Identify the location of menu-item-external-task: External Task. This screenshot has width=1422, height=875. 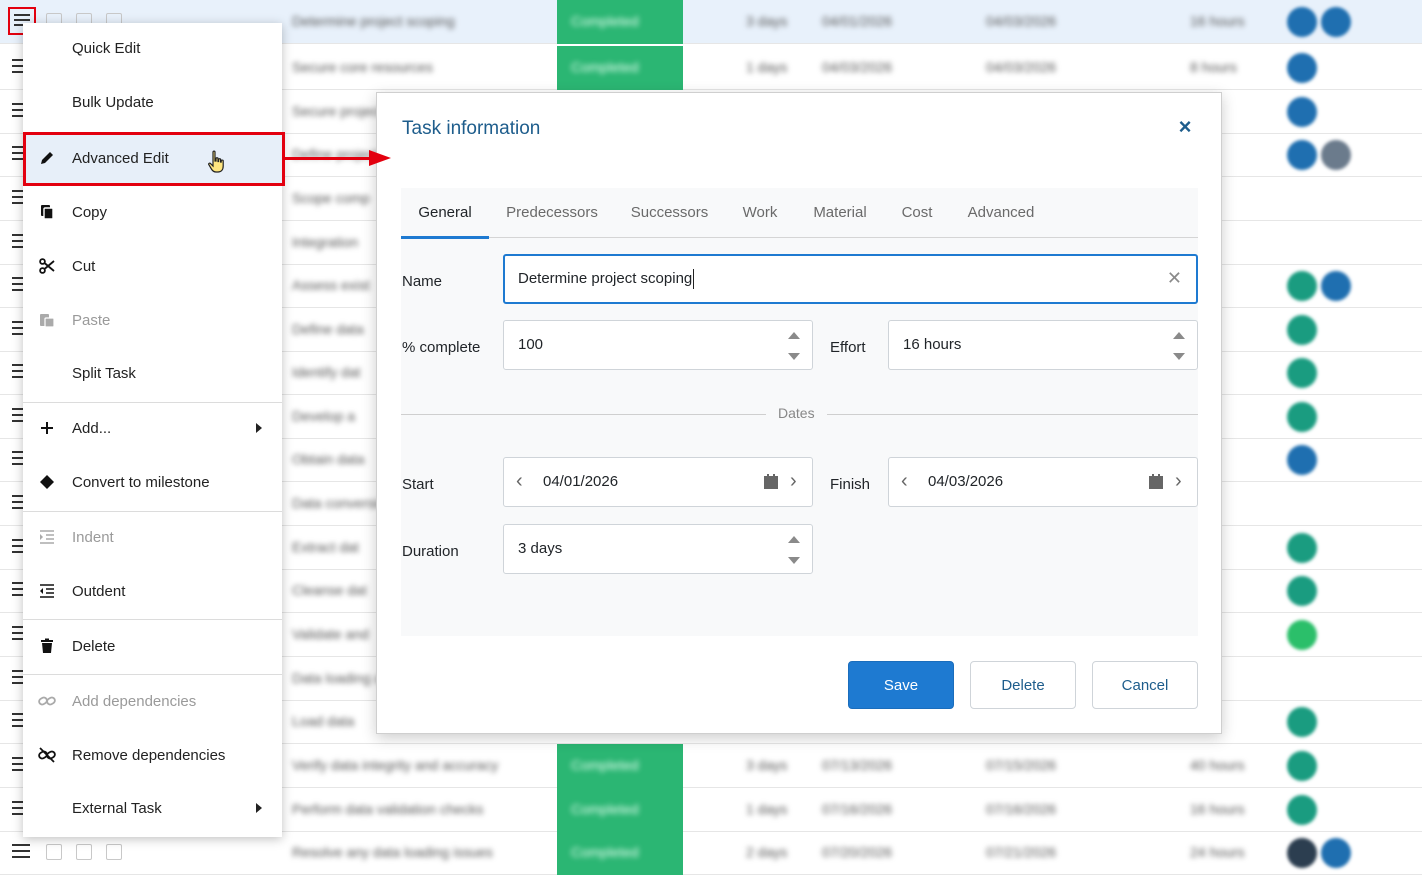
(152, 808).